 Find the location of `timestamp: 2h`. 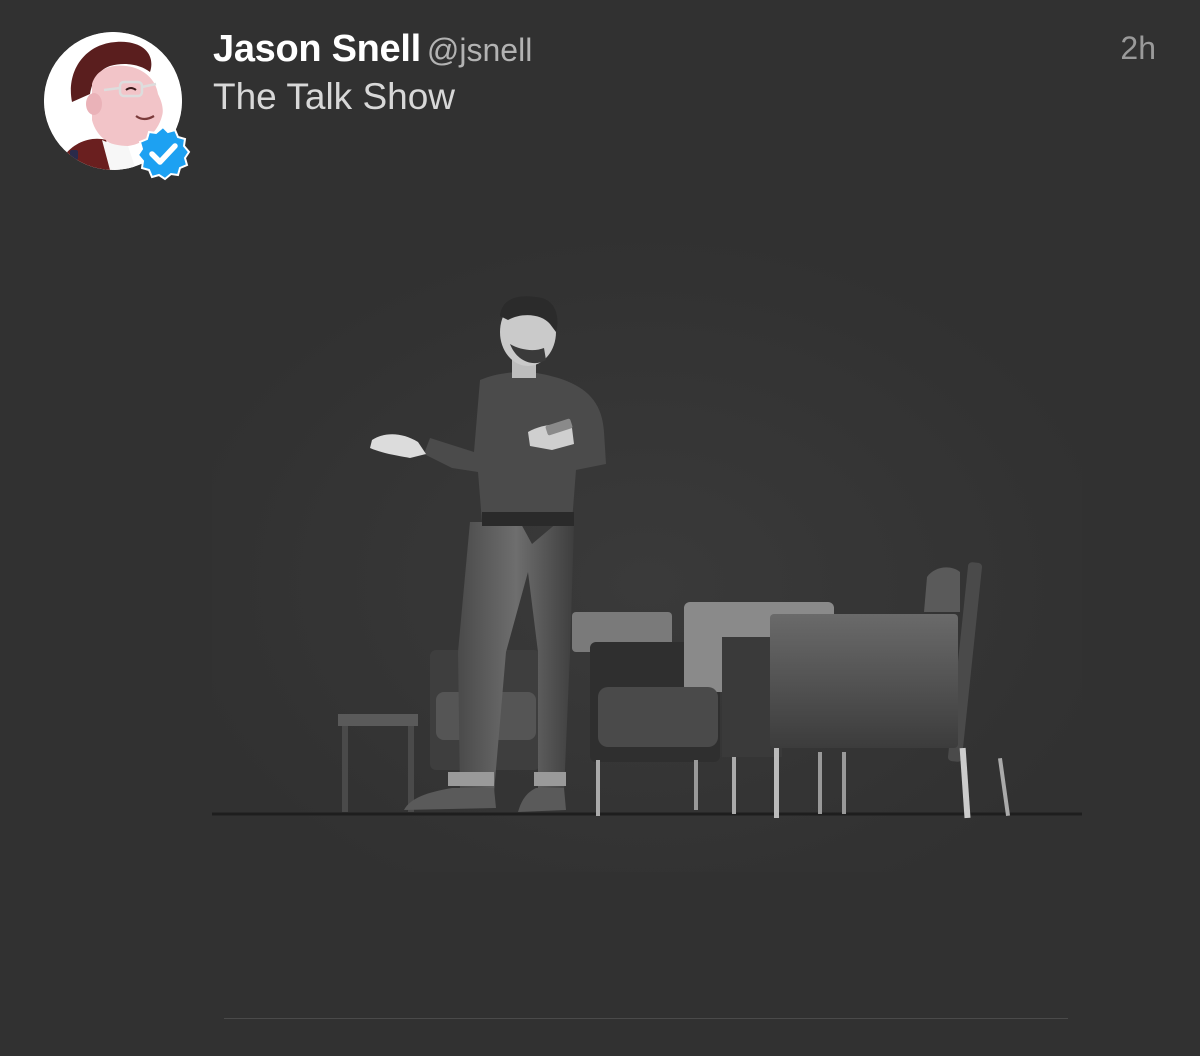

timestamp: 2h is located at coordinates (1138, 48).